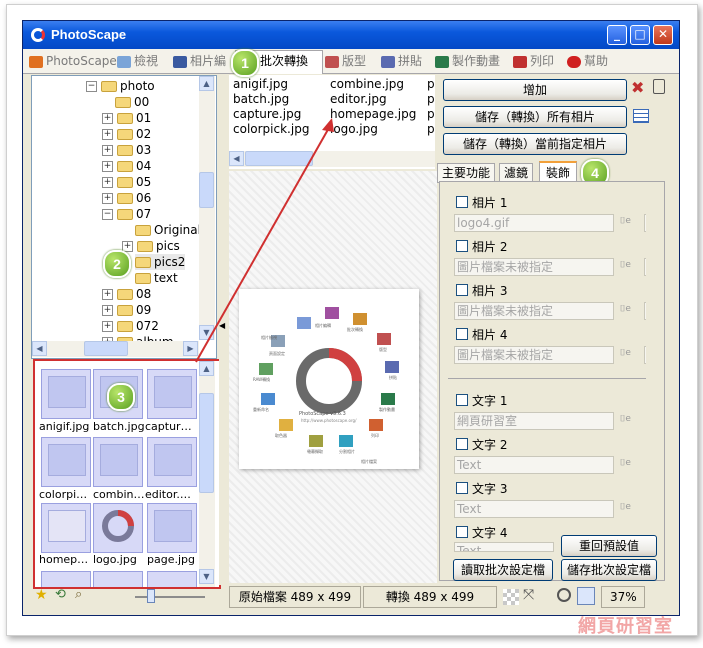  Describe the element at coordinates (625, 626) in the screenshot. I see `watermark-text: 網頁研習室` at that location.